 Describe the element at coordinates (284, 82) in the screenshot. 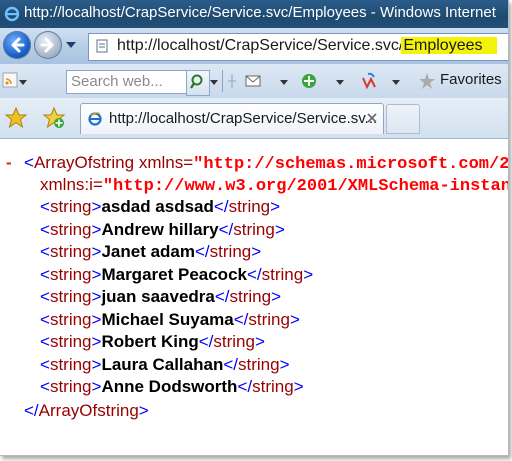

I see `mail-dropdown` at that location.